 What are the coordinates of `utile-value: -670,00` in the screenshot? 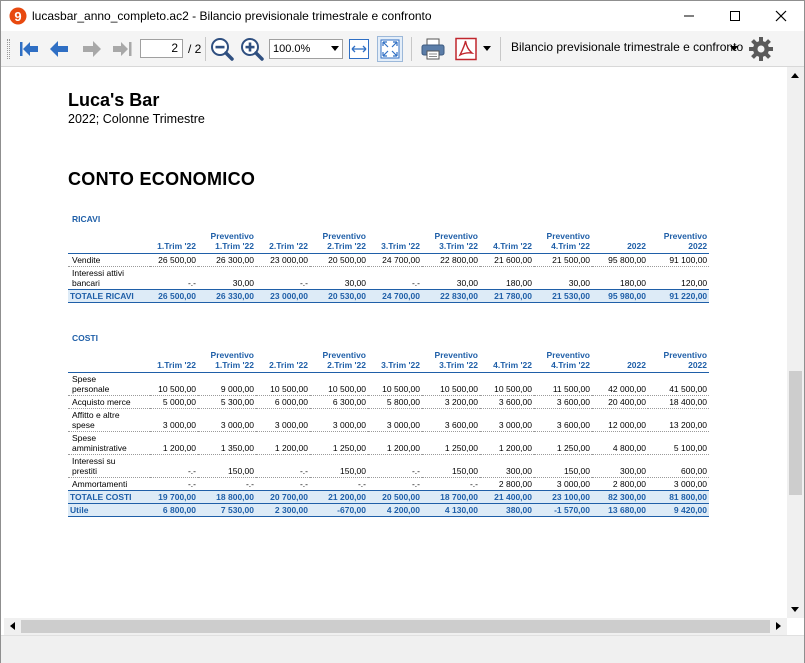 It's located at (339, 510).